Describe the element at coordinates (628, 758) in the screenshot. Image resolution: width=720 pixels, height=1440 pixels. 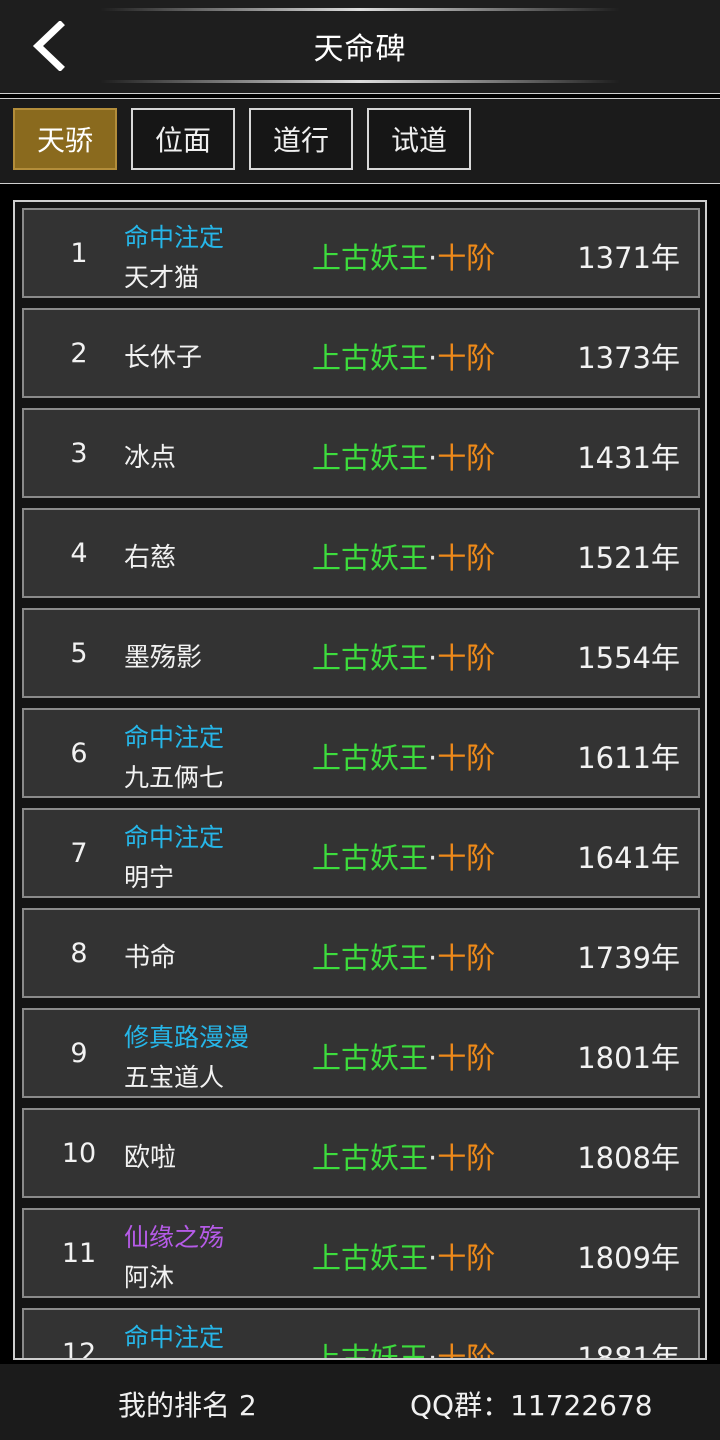
I see `cultivation-years: 1611年` at that location.